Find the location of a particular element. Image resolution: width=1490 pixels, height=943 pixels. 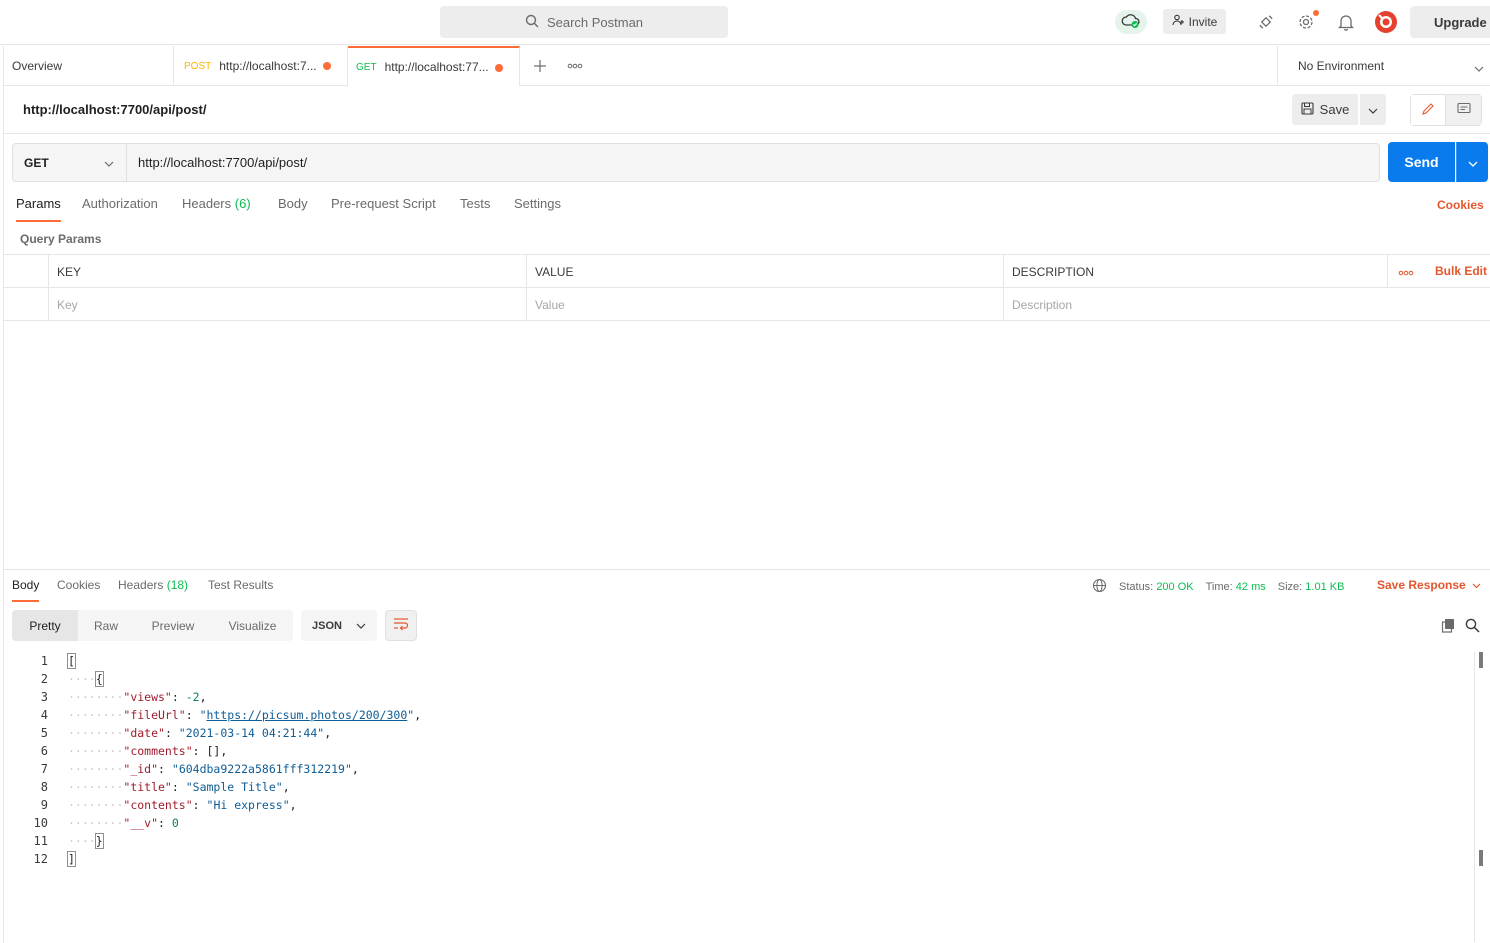

tab-settings: Settings is located at coordinates (537, 209).